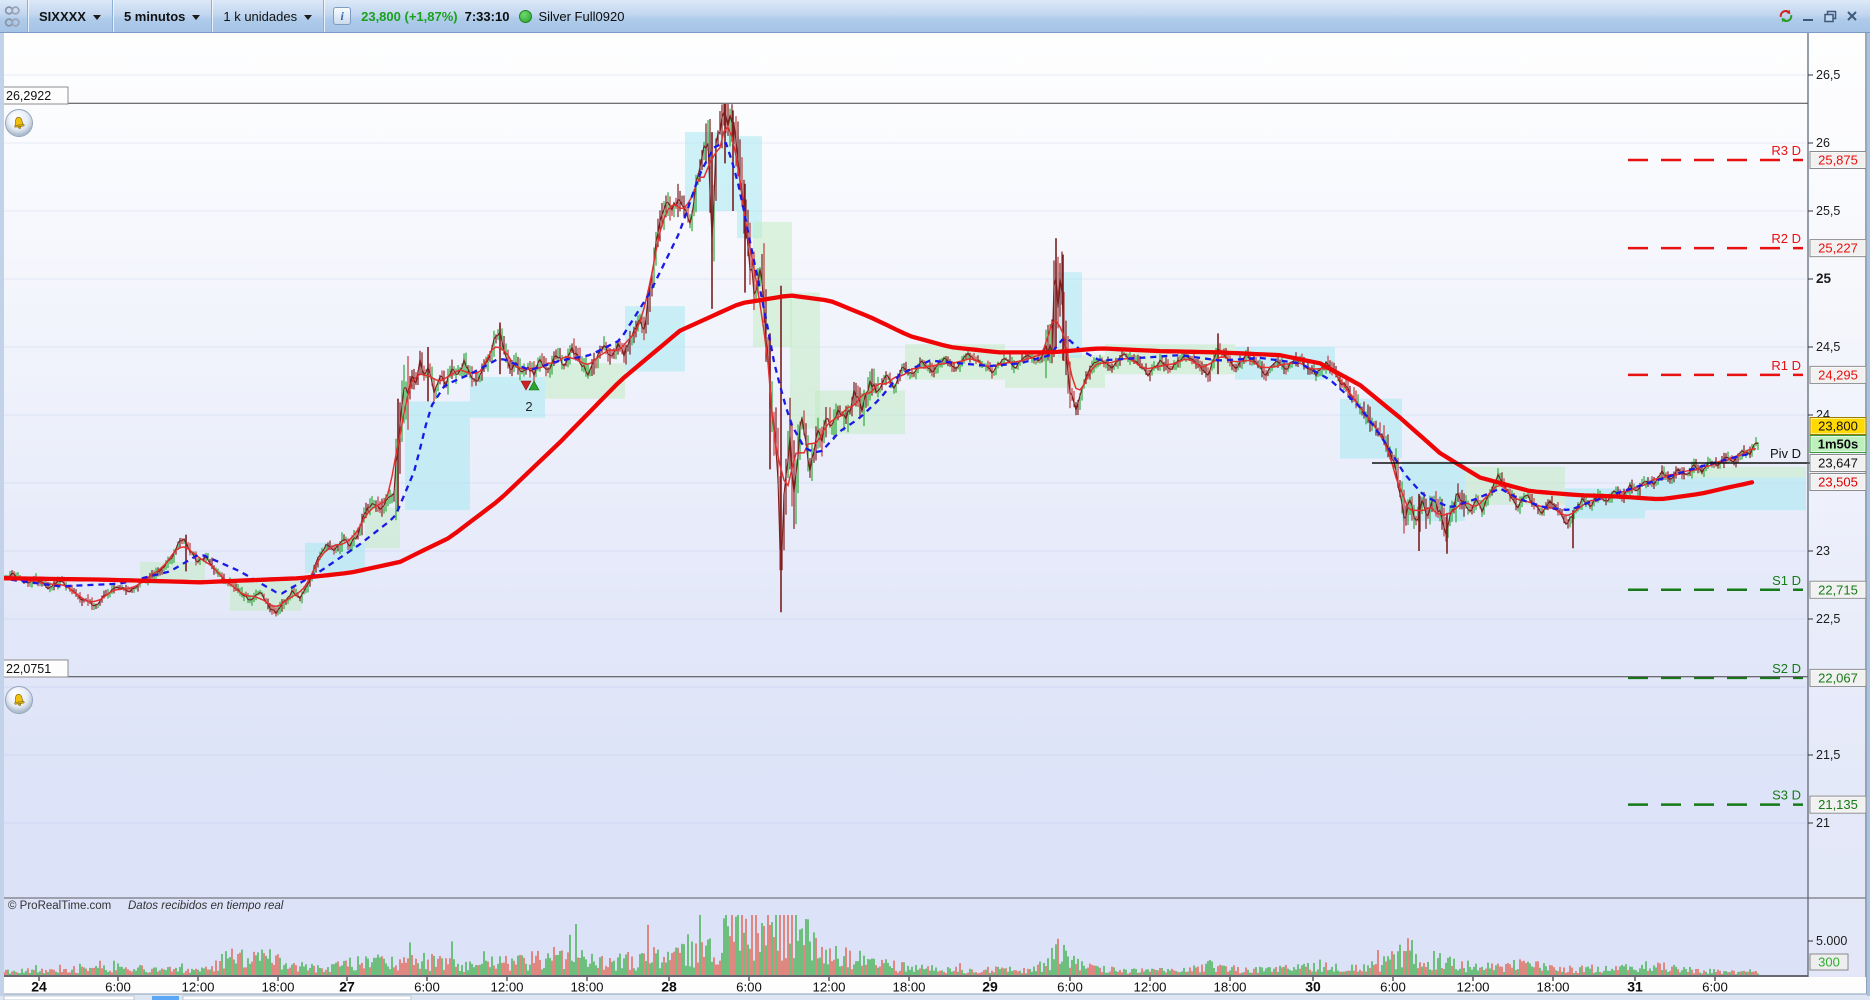  Describe the element at coordinates (347, 987) in the screenshot. I see `day-label: 27` at that location.